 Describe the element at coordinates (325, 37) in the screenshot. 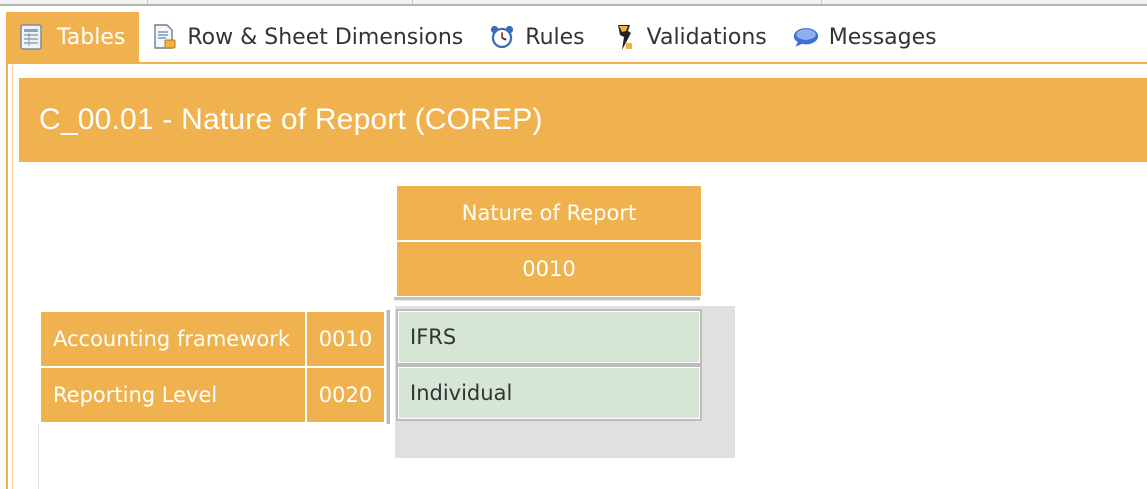

I see `tab-label: Row & Sheet Dimensions` at that location.